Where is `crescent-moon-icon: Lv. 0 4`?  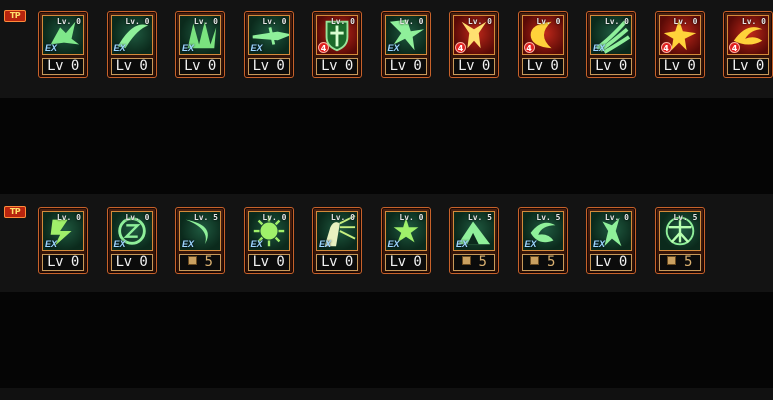 crescent-moon-icon: Lv. 0 4 is located at coordinates (542, 35).